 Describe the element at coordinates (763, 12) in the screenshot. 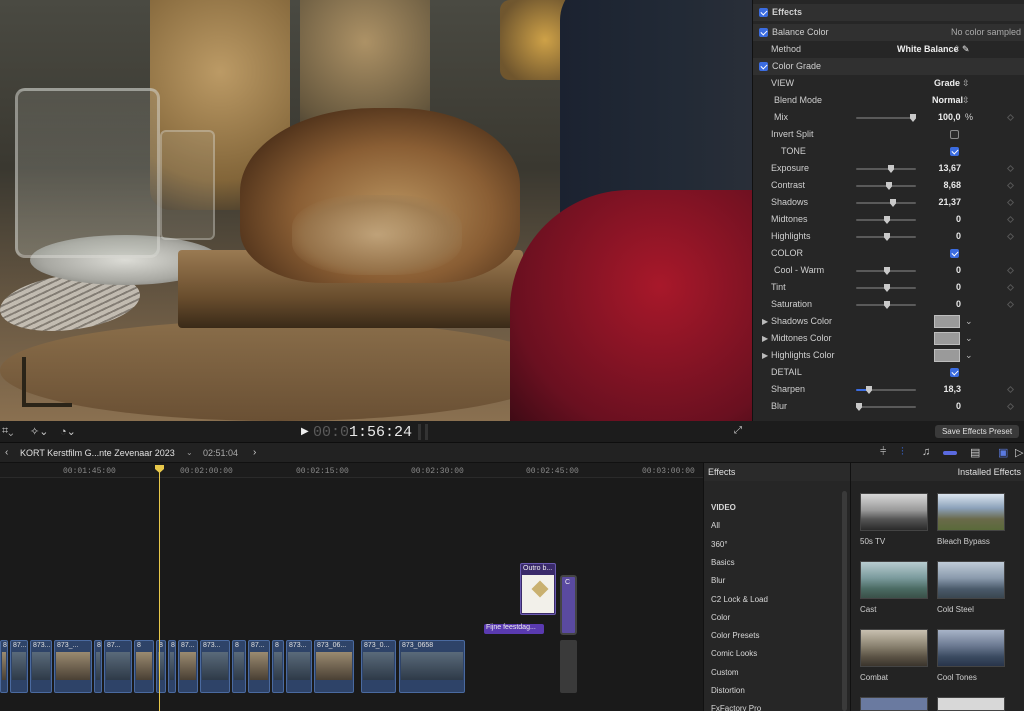

I see `effects-checkbox` at that location.